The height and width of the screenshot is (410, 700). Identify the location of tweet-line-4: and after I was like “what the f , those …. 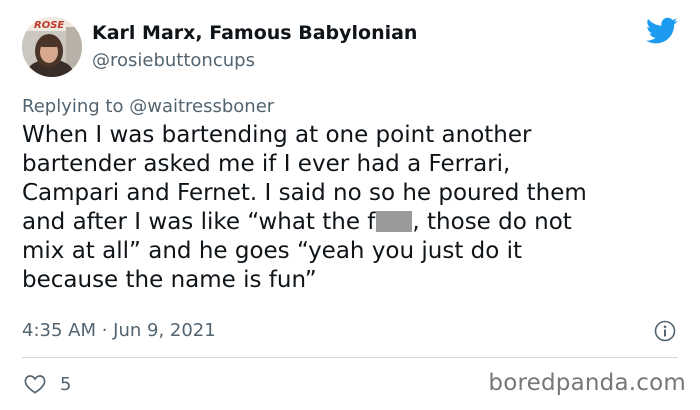
(347, 222).